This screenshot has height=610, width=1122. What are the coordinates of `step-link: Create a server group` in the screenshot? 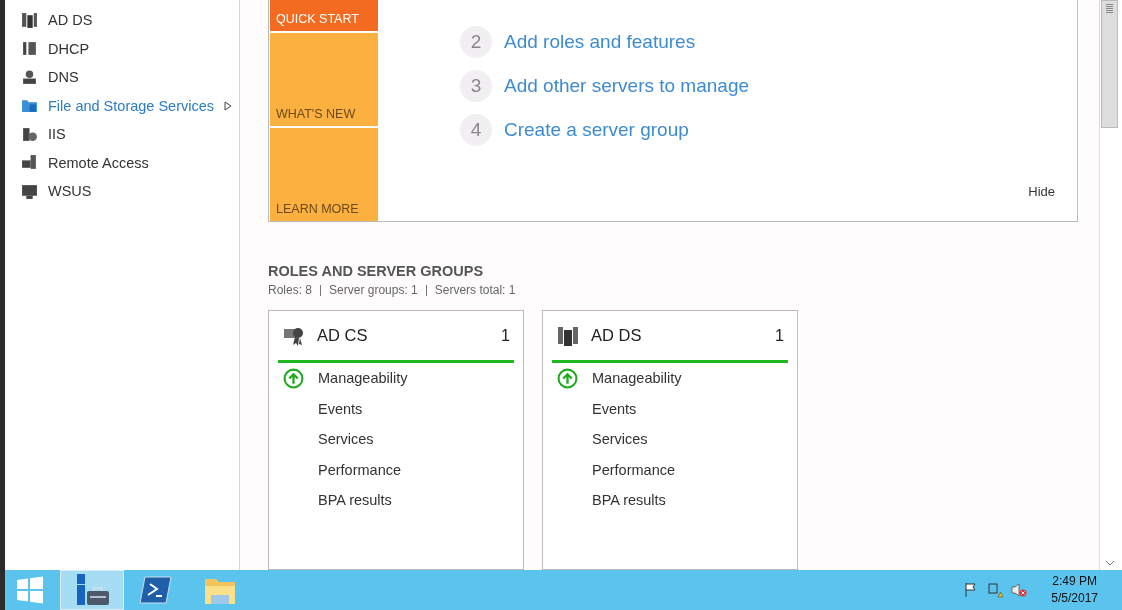 It's located at (596, 130).